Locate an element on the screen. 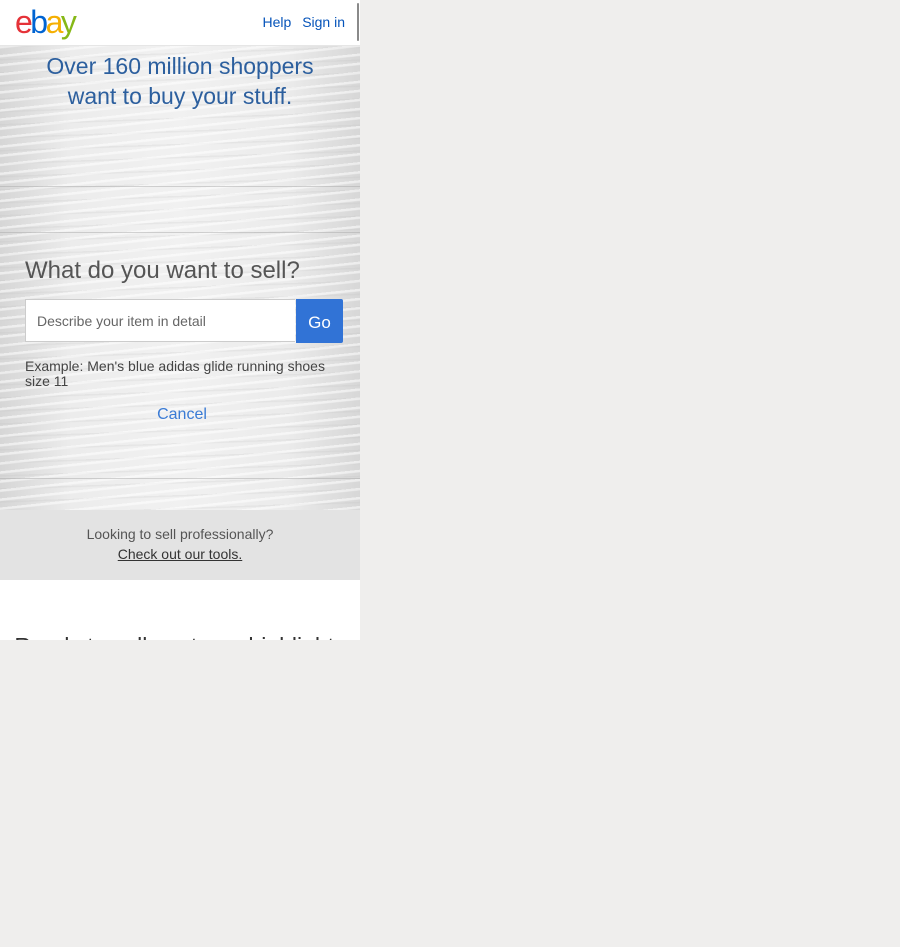  item-description-input is located at coordinates (160, 320).